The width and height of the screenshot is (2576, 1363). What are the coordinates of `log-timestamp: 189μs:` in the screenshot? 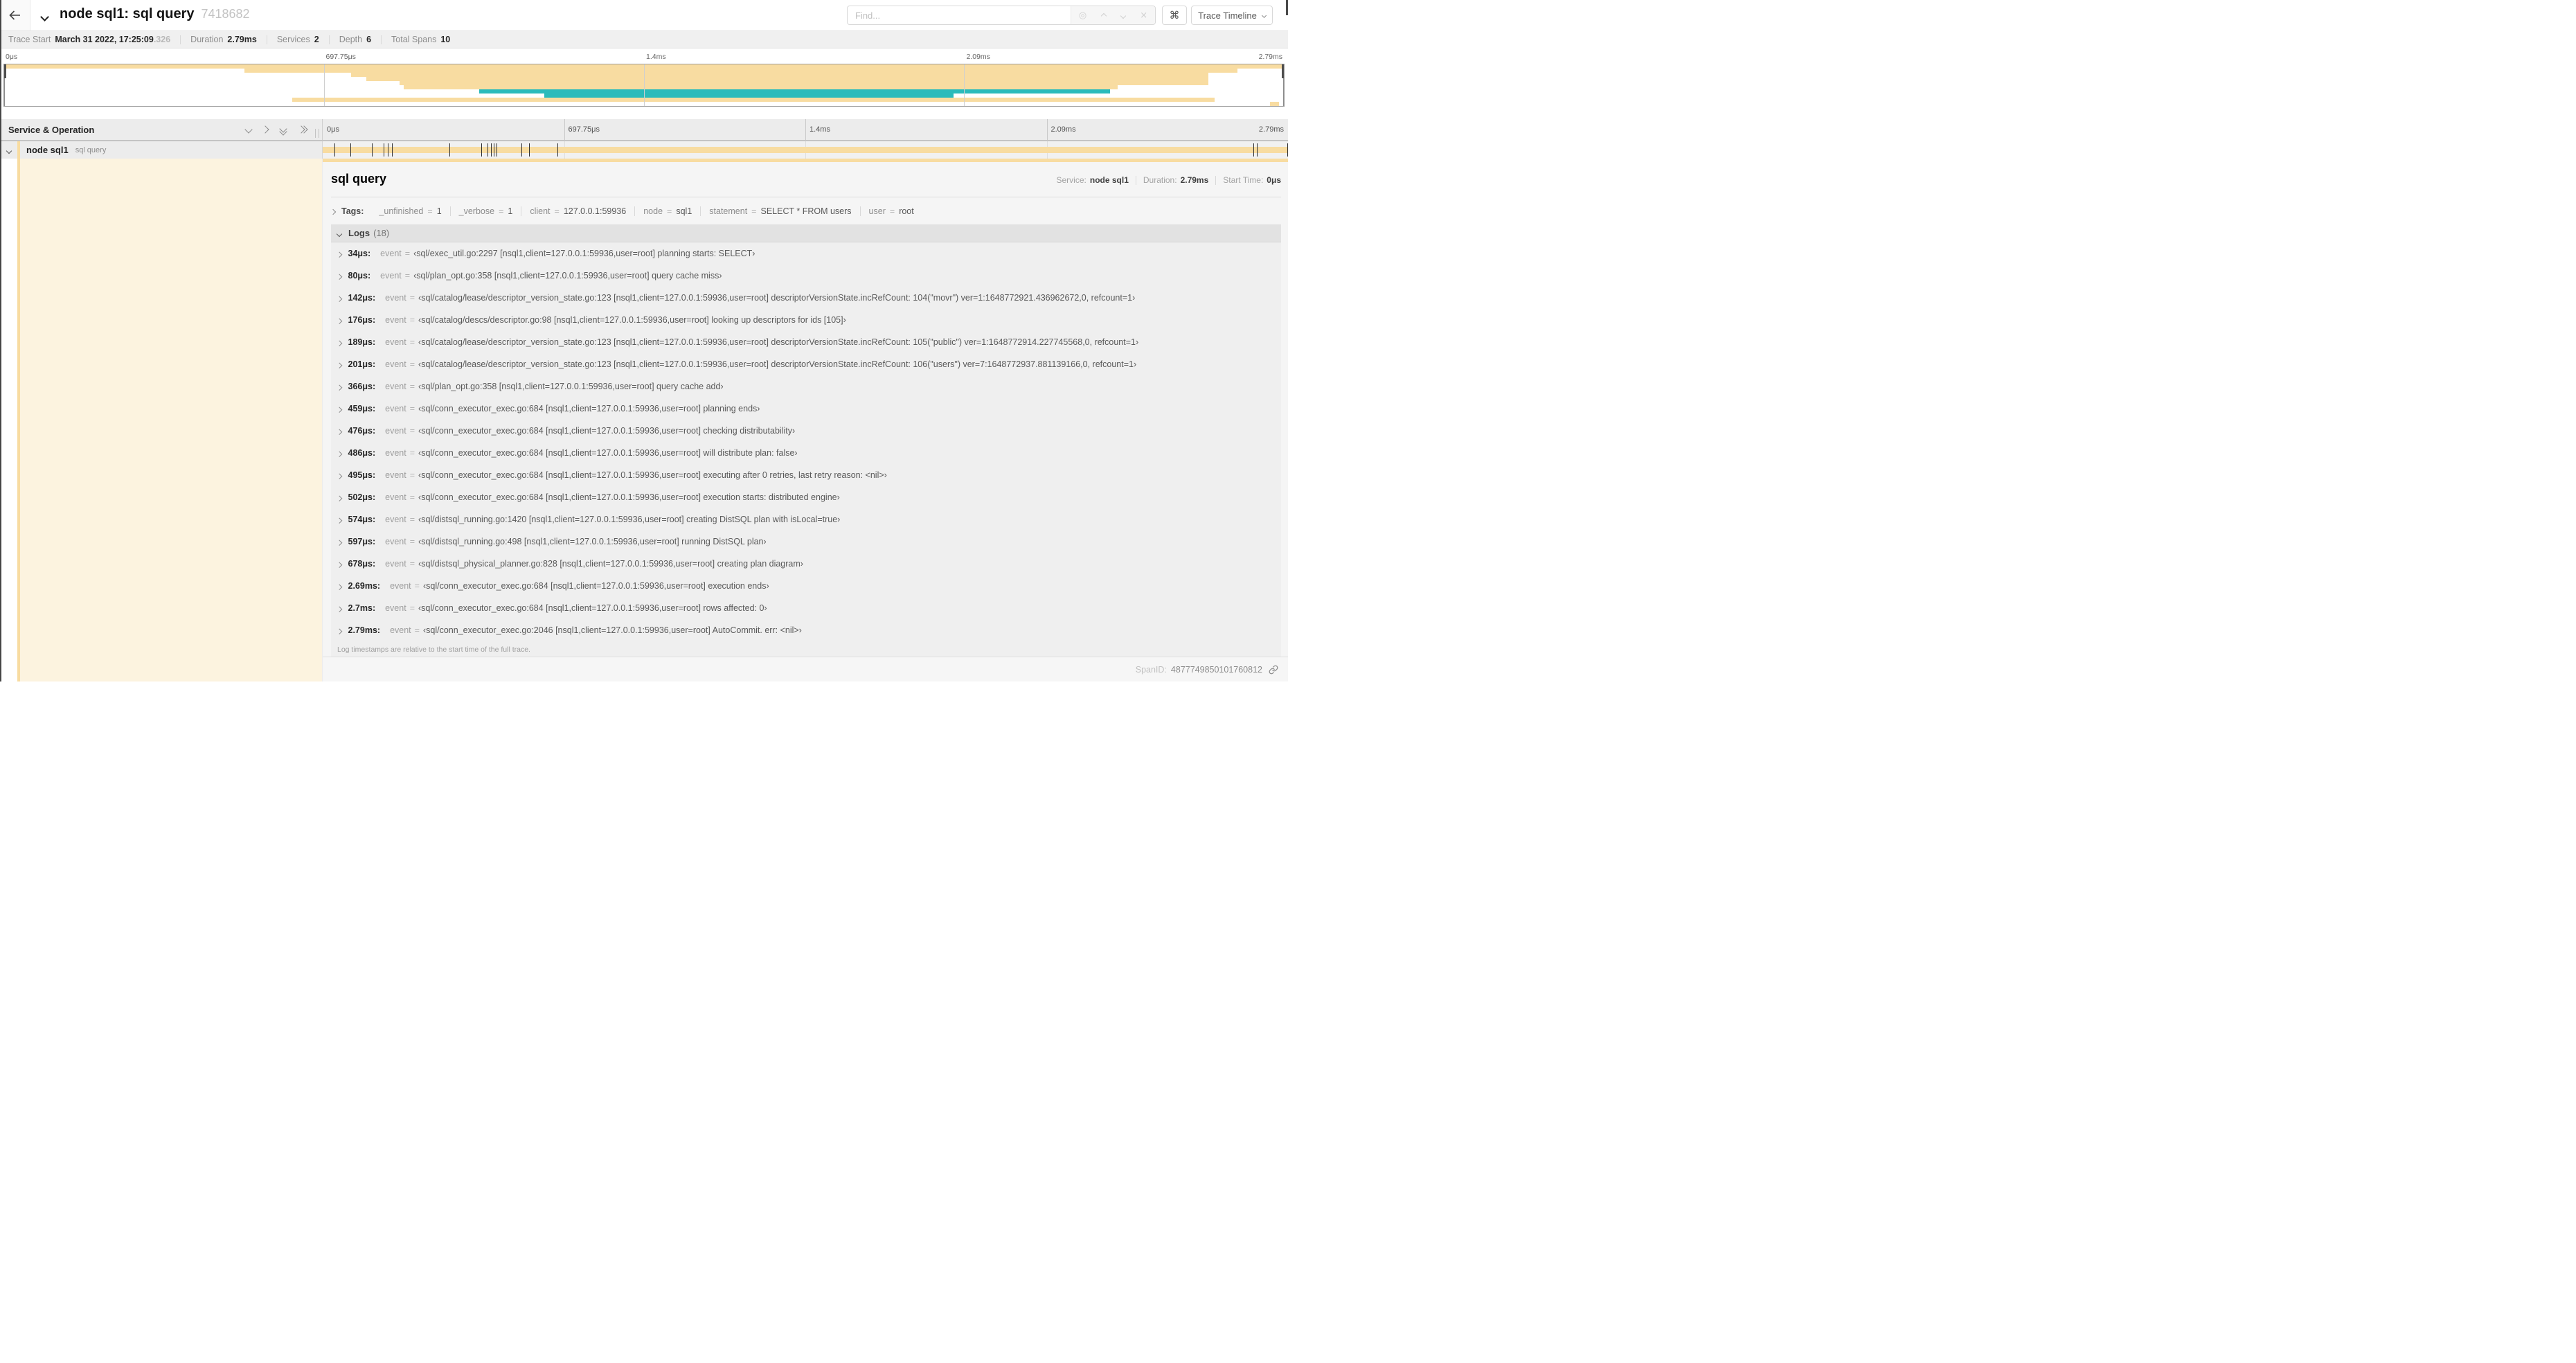 It's located at (362, 342).